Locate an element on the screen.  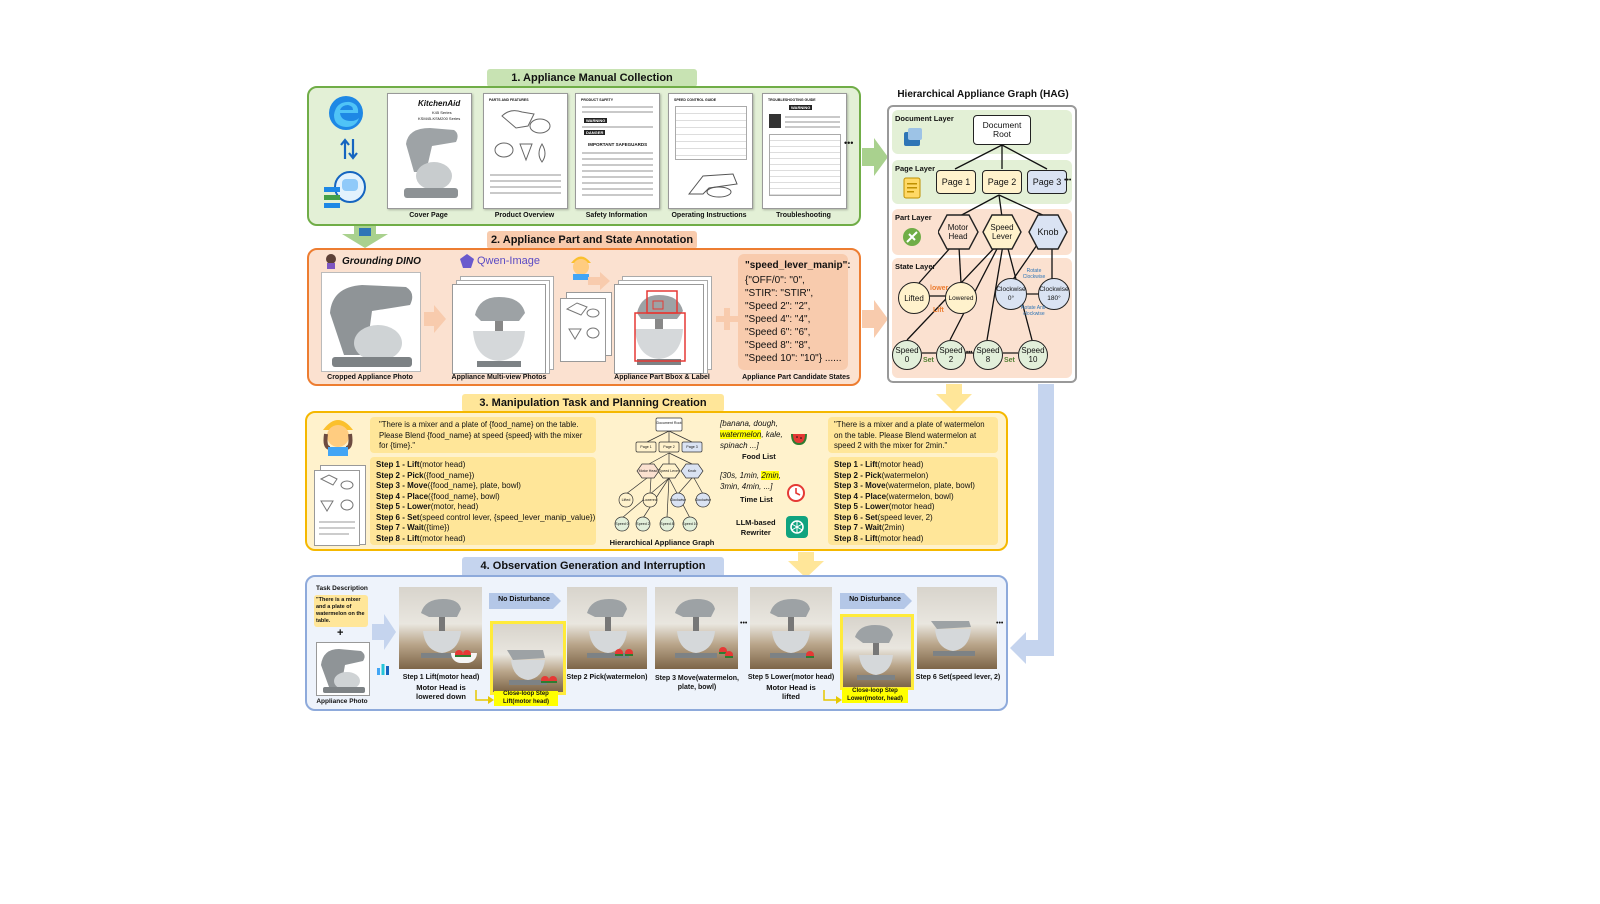
mini-node-label: Speed Lever is located at coordinates (669, 471).